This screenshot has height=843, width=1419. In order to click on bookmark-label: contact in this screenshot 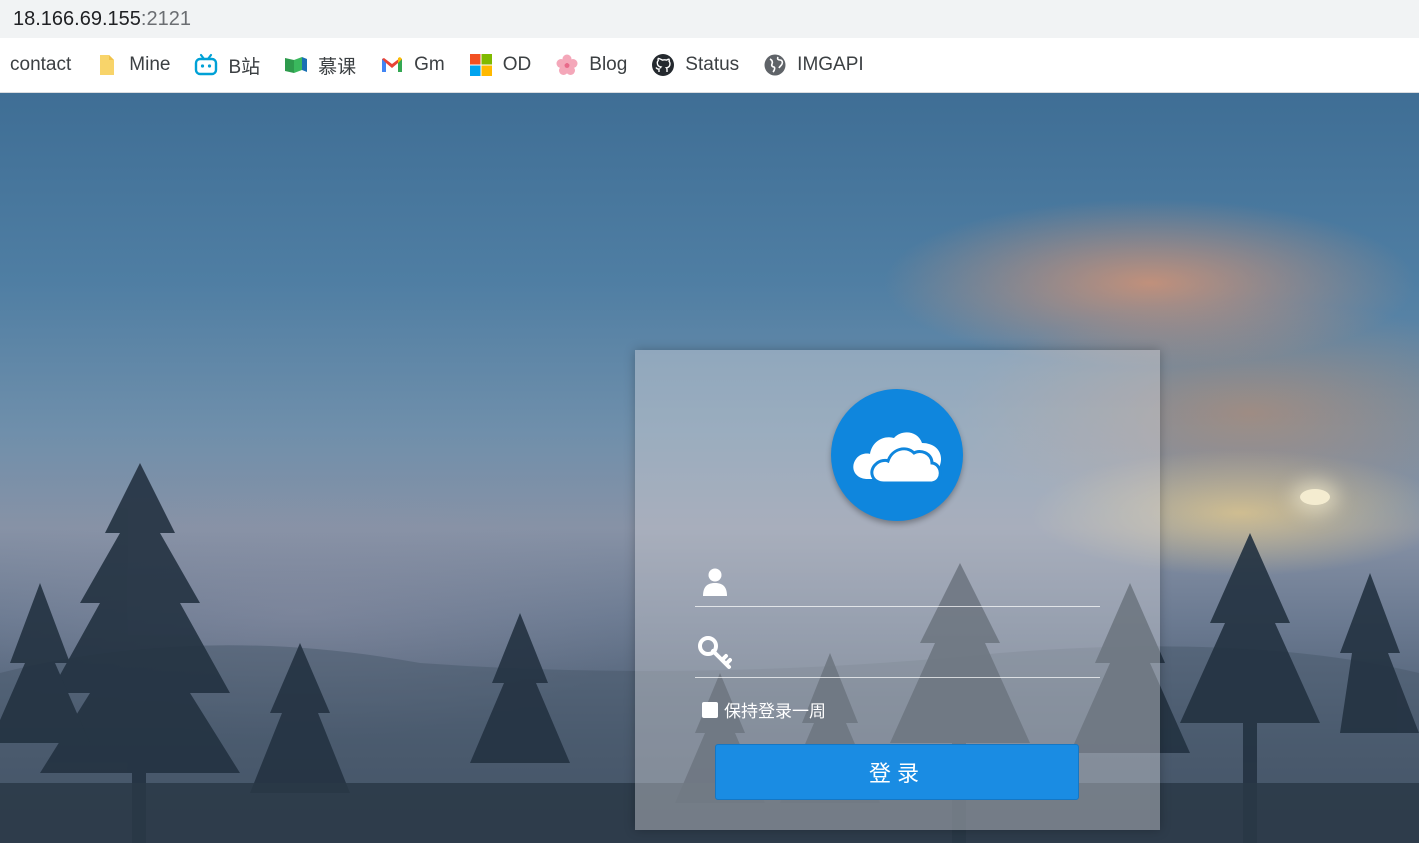, I will do `click(41, 64)`.